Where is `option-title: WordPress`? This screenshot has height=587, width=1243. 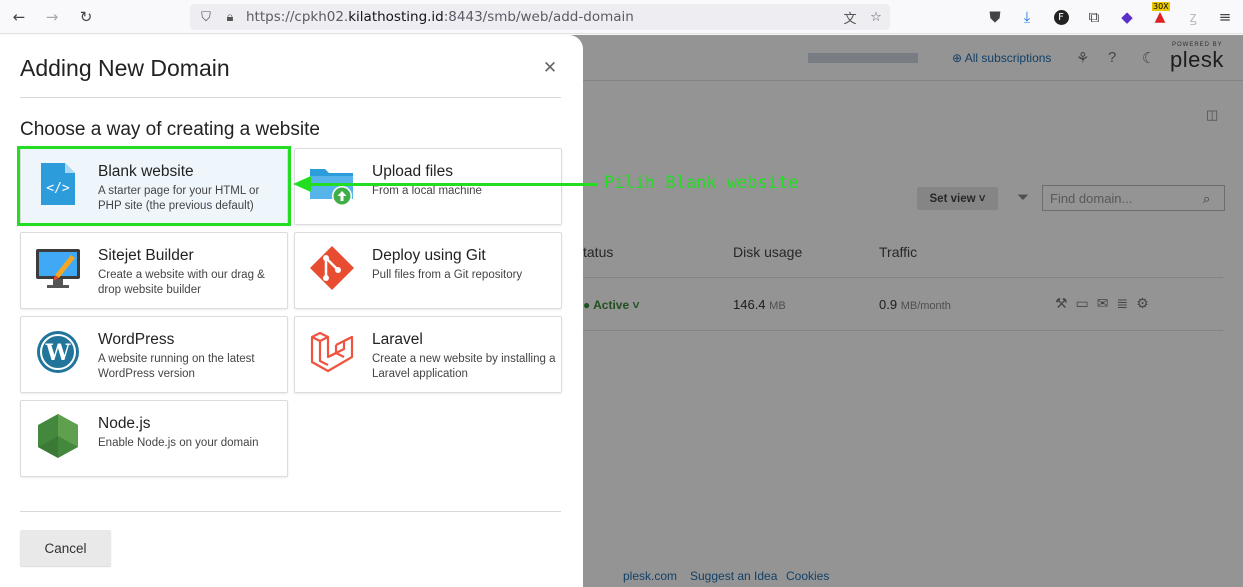
option-title: WordPress is located at coordinates (136, 339).